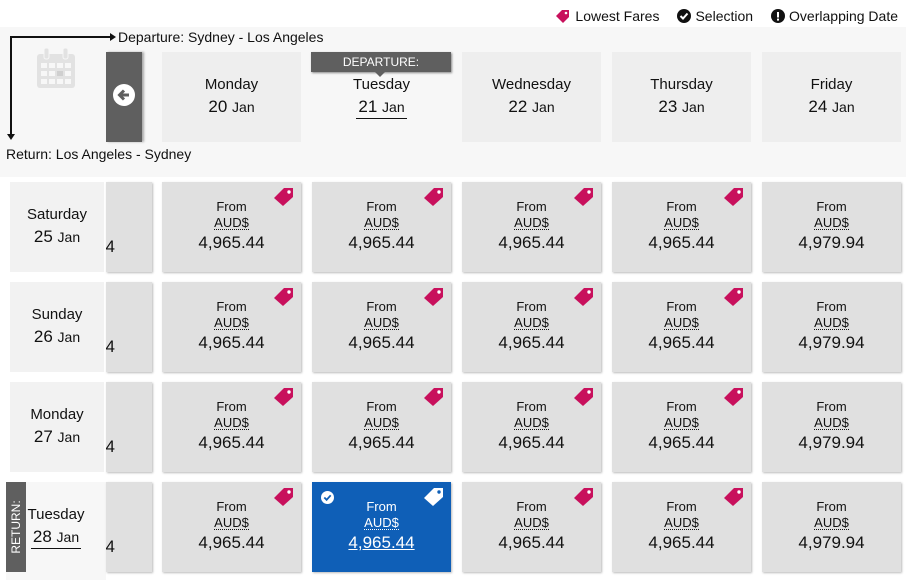  I want to click on day-name: Thursday, so click(681, 84).